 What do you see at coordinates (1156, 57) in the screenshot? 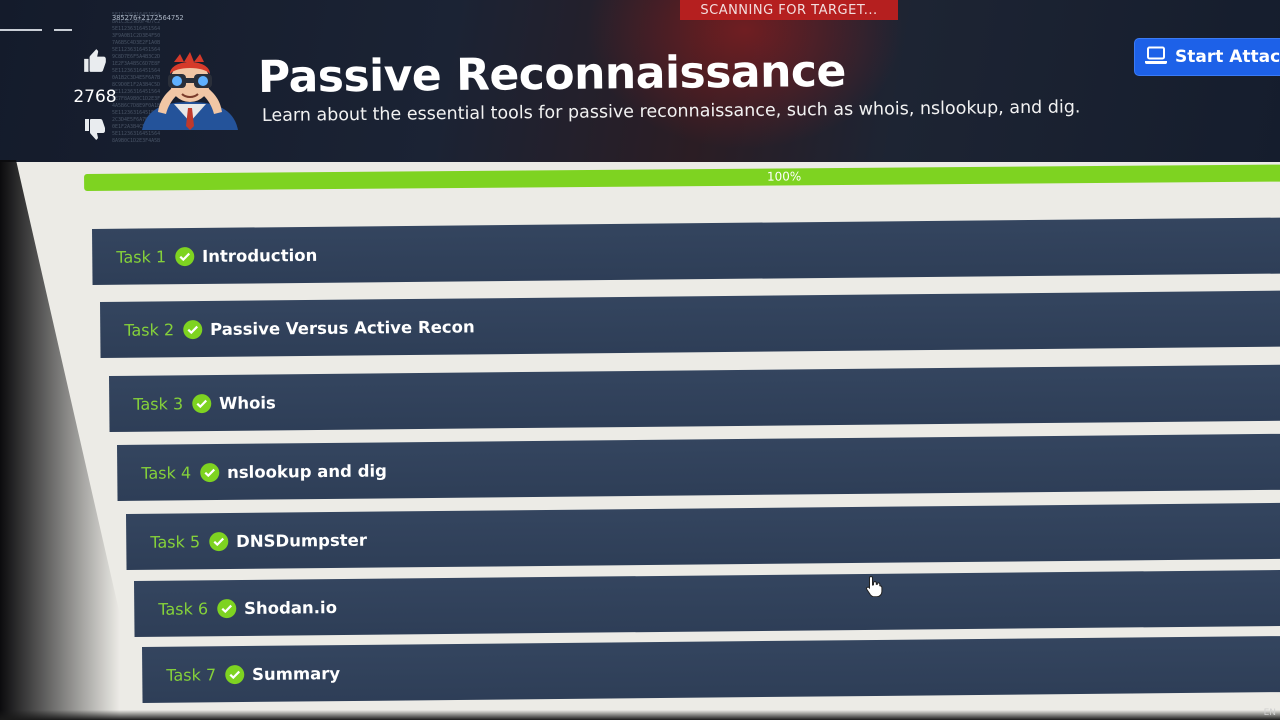
I see `laptop-icon` at bounding box center [1156, 57].